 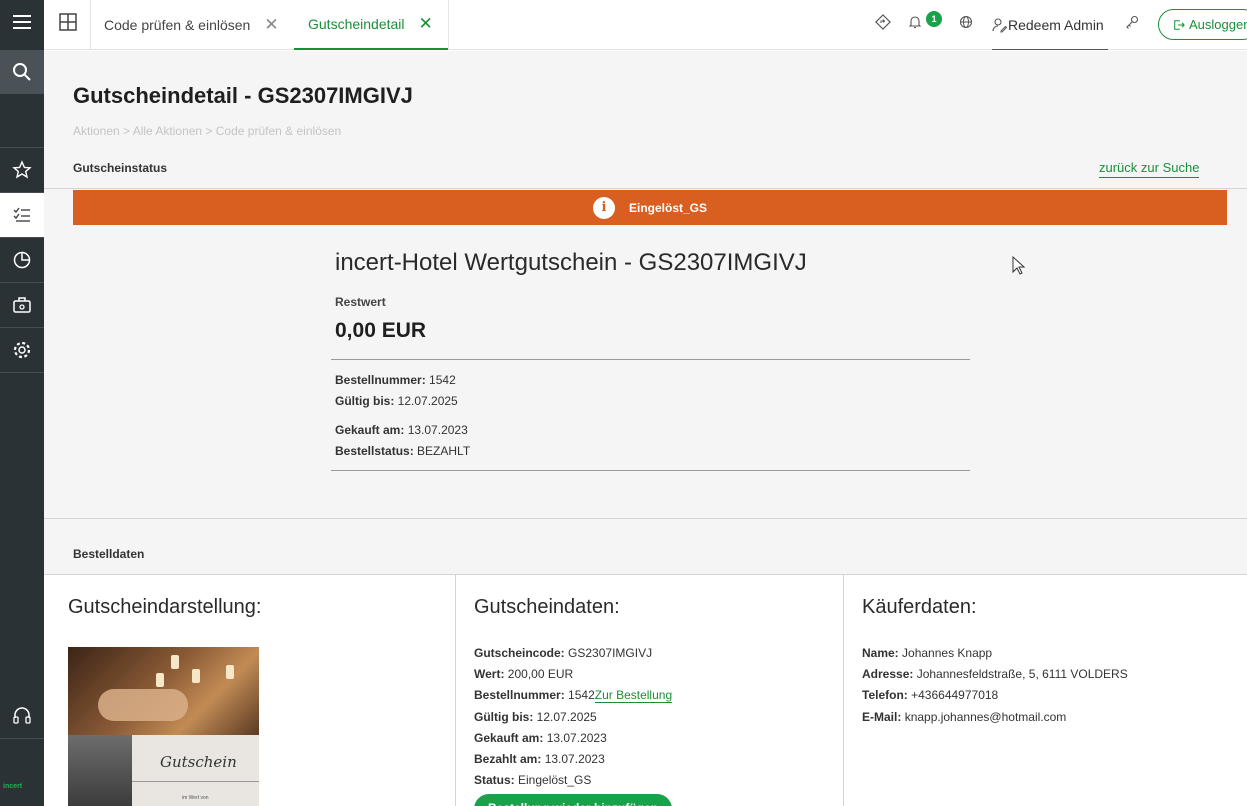 What do you see at coordinates (13, 786) in the screenshot?
I see `brand-logo: incert` at bounding box center [13, 786].